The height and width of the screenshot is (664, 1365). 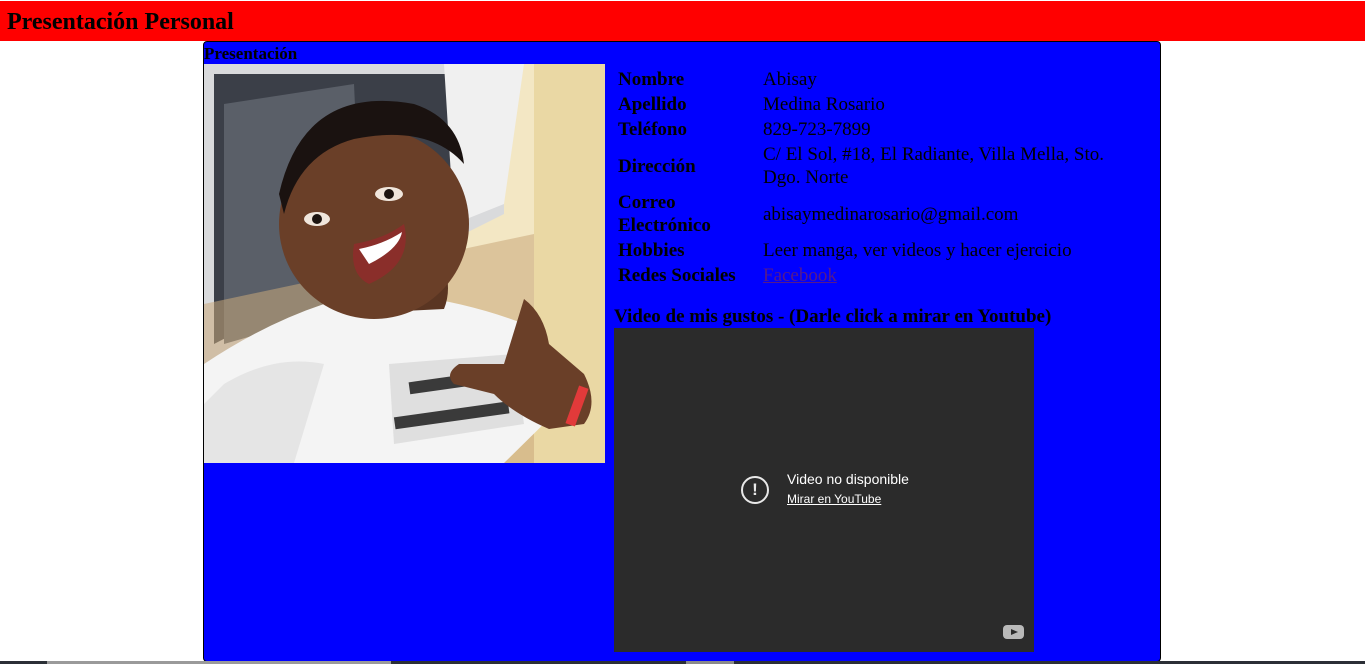 I want to click on info-label: Apellido, so click(x=652, y=104).